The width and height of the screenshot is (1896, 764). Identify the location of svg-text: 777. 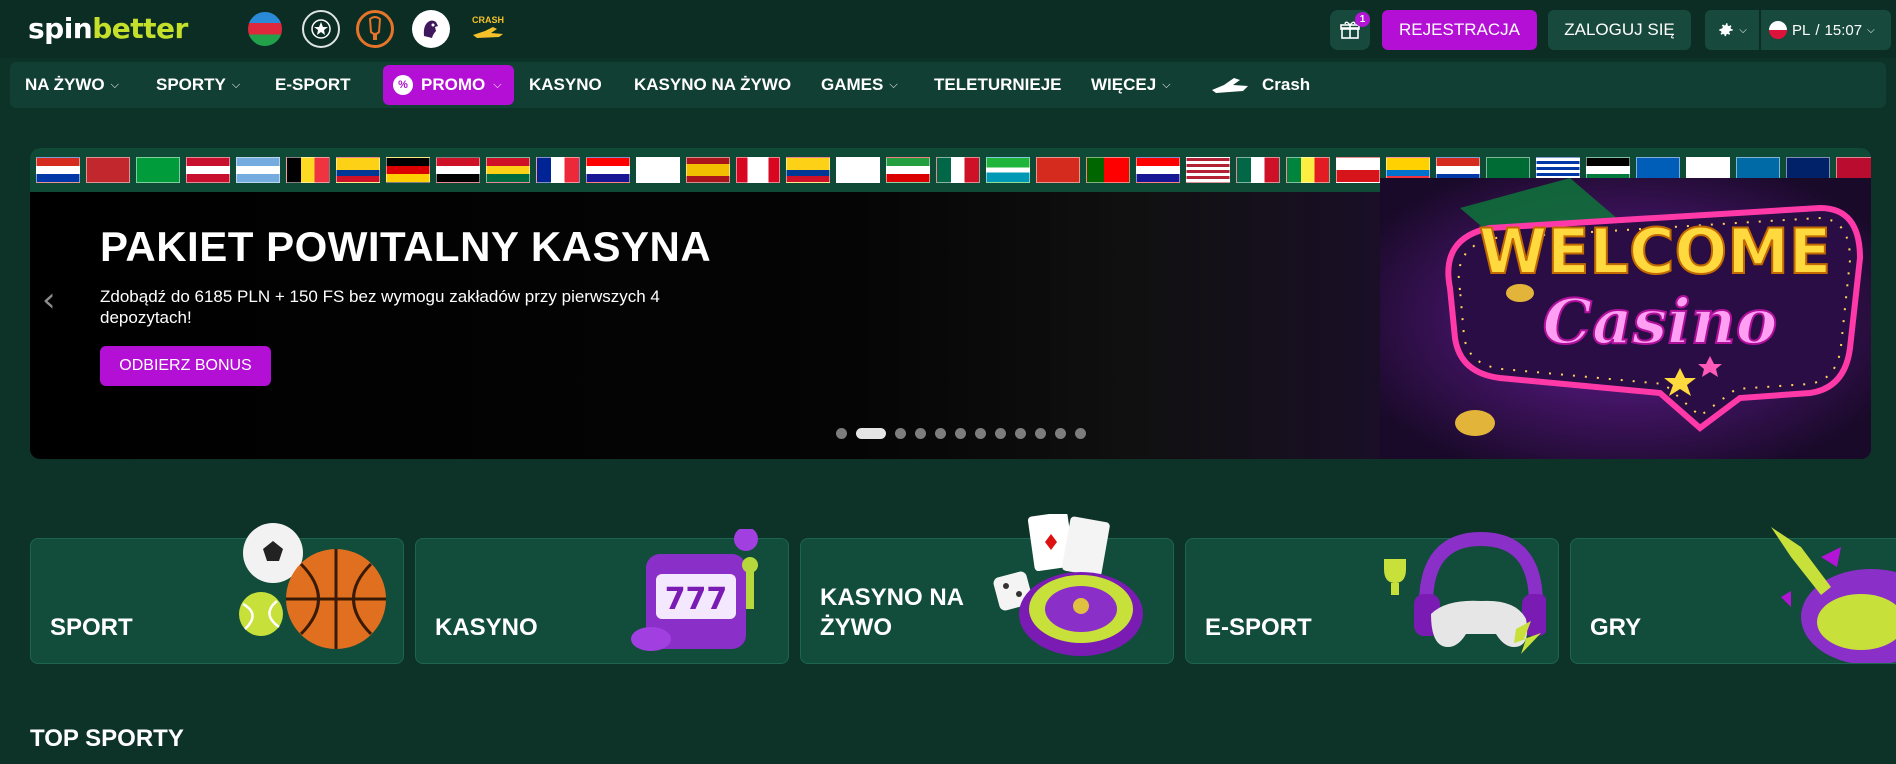
(696, 599).